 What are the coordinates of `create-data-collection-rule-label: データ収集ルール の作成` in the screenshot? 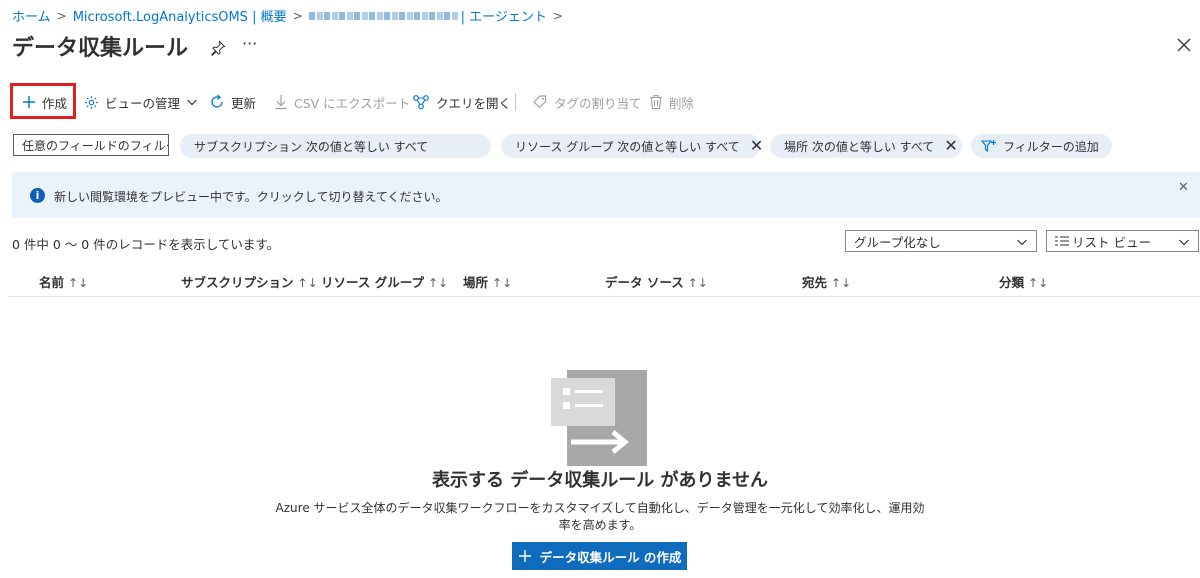 It's located at (610, 557).